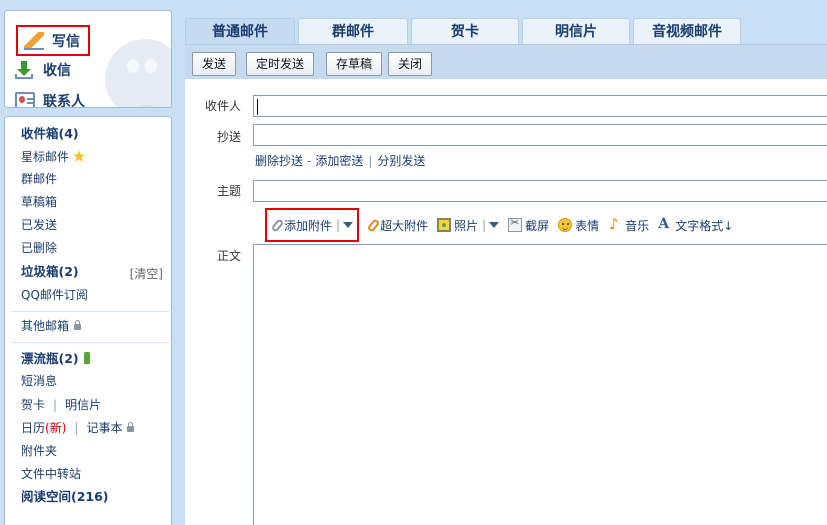 This screenshot has width=827, height=525. I want to click on separate-send-link: 分别发送, so click(401, 161).